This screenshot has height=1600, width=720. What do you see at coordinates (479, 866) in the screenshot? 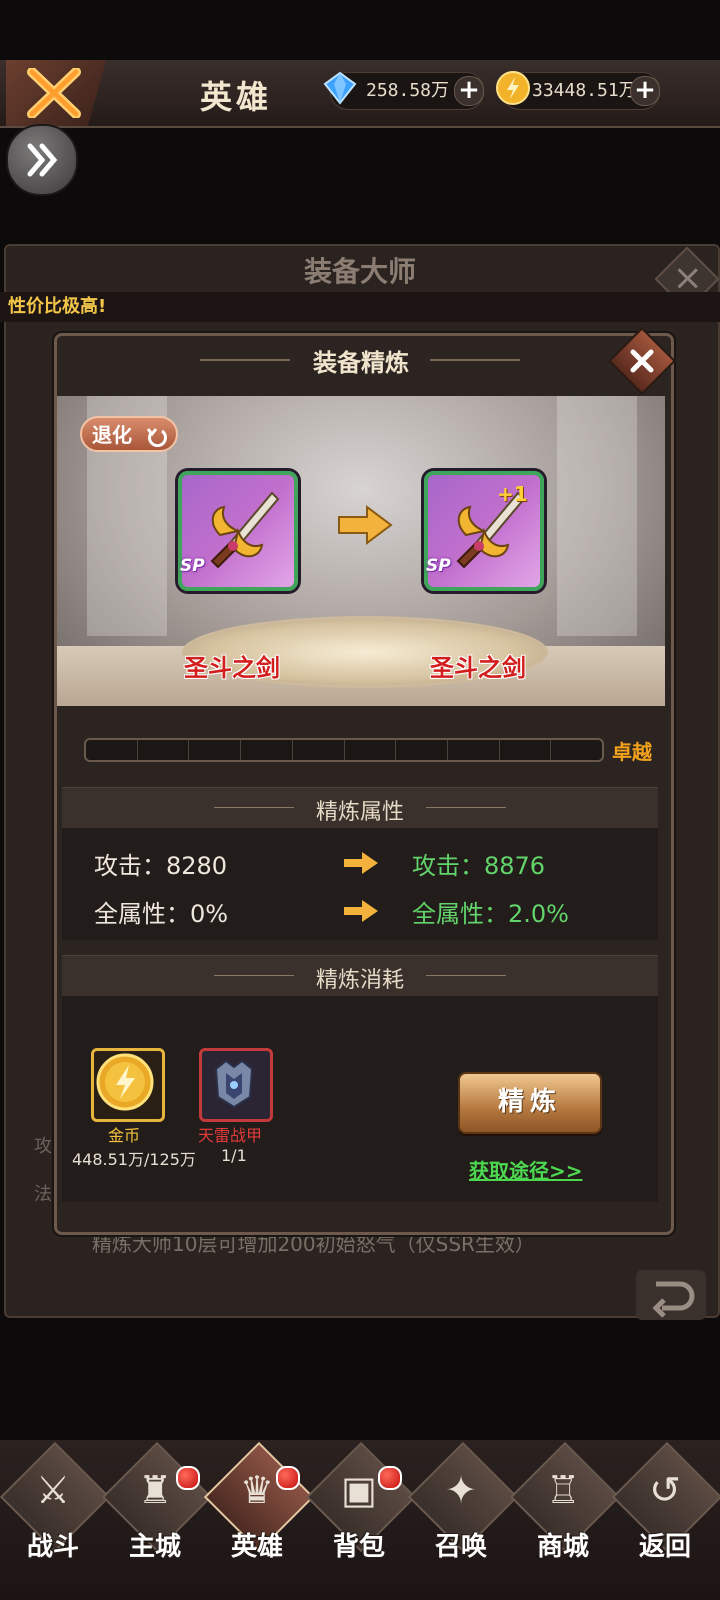
I see `attack-after: 攻击：8876` at bounding box center [479, 866].